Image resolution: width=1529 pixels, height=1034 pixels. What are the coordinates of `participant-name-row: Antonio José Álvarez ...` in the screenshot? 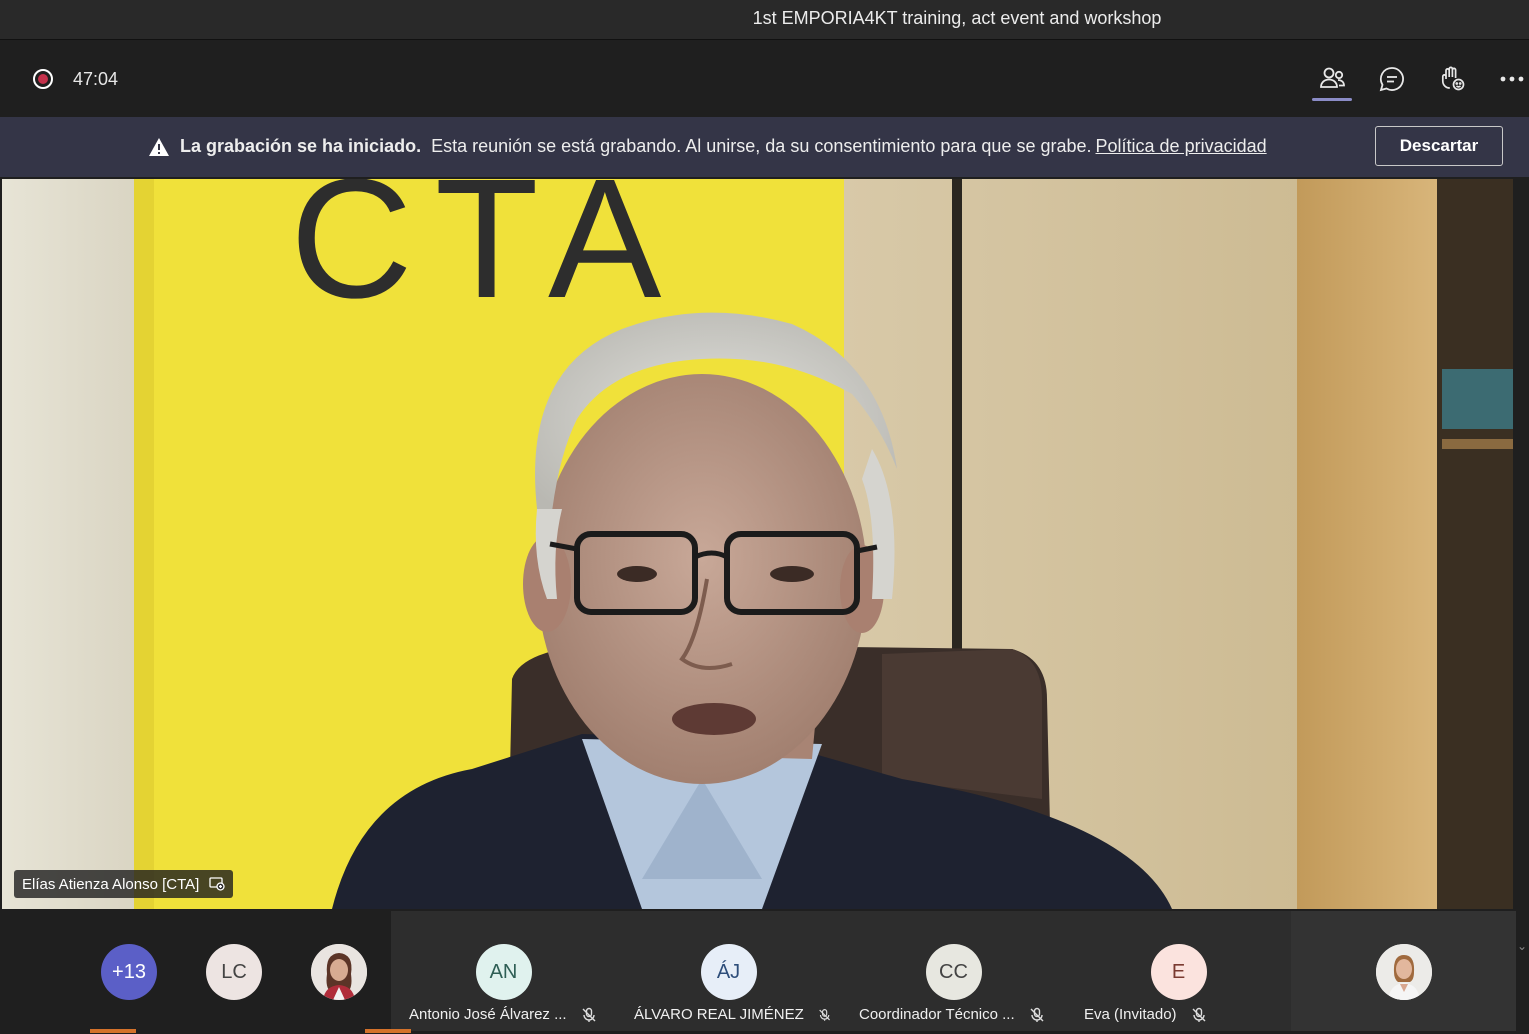 It's located at (507, 1014).